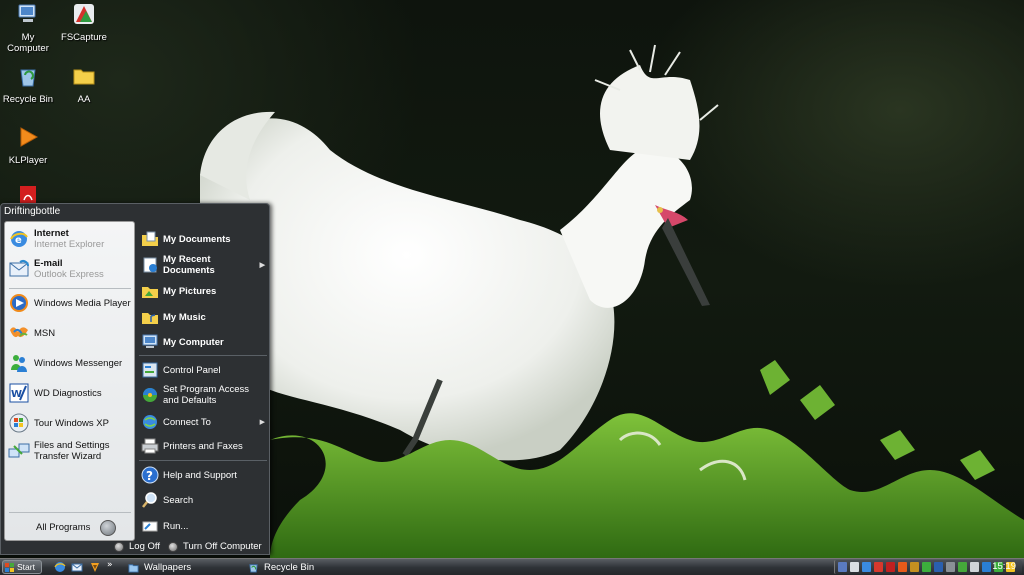 The image size is (1024, 575). Describe the element at coordinates (168, 567) in the screenshot. I see `task-button-label: Wallpapers` at that location.